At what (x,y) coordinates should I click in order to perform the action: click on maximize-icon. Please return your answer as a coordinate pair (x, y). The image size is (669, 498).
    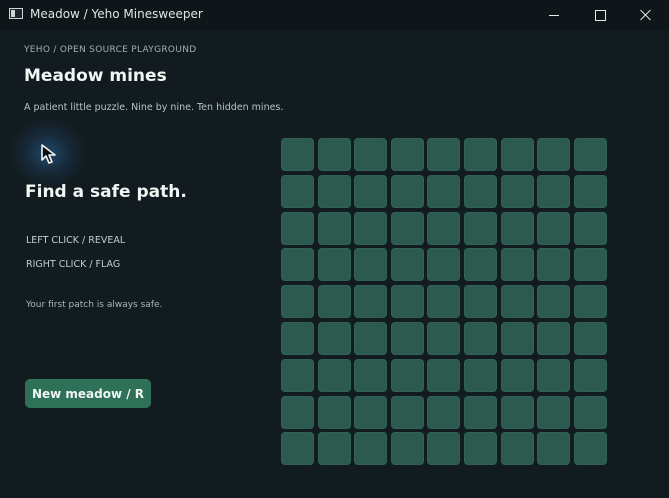
    Looking at the image, I should click on (600, 15).